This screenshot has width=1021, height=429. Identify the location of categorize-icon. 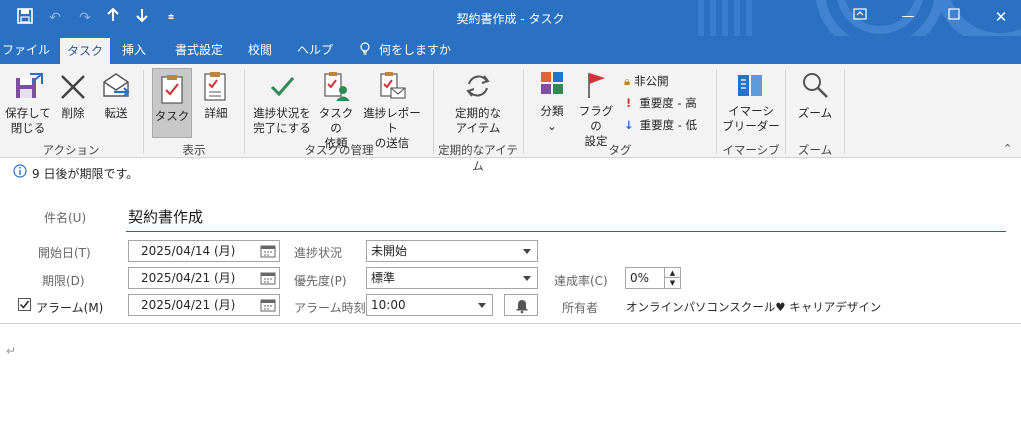
(552, 83).